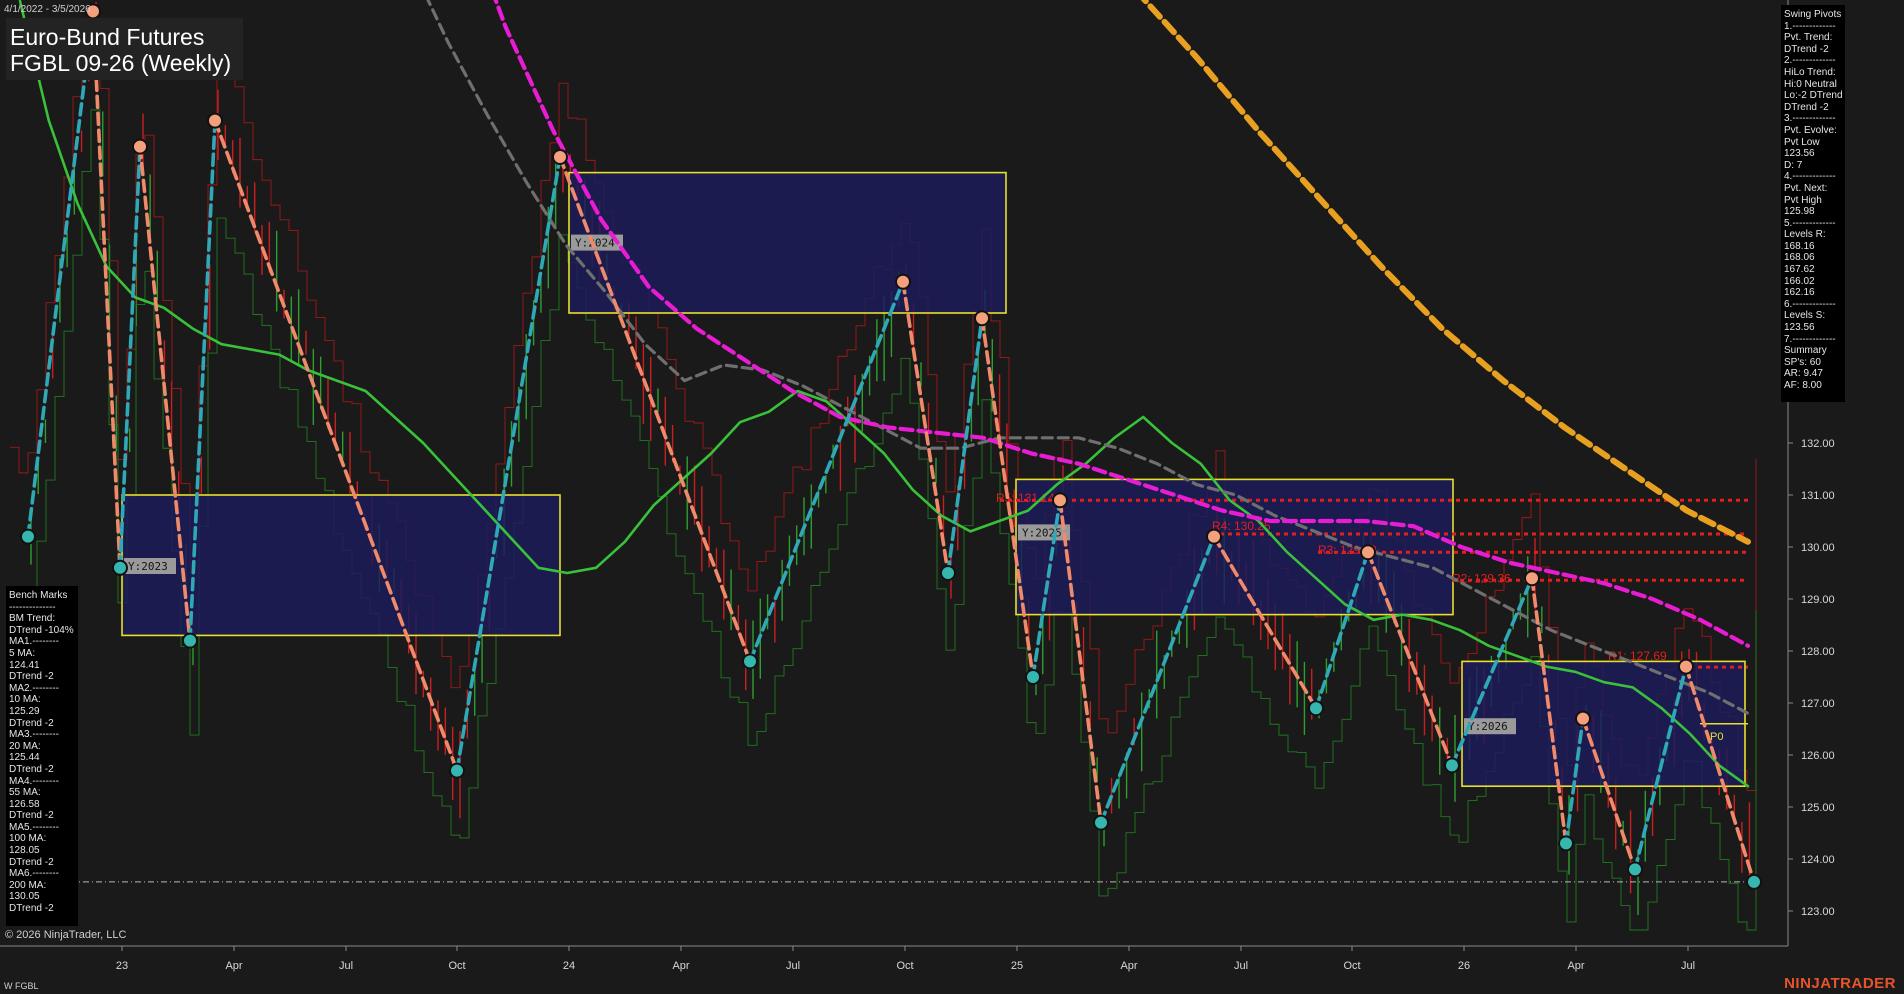 Image resolution: width=1904 pixels, height=994 pixels. What do you see at coordinates (24, 804) in the screenshot?
I see `panel-line: 126.58` at bounding box center [24, 804].